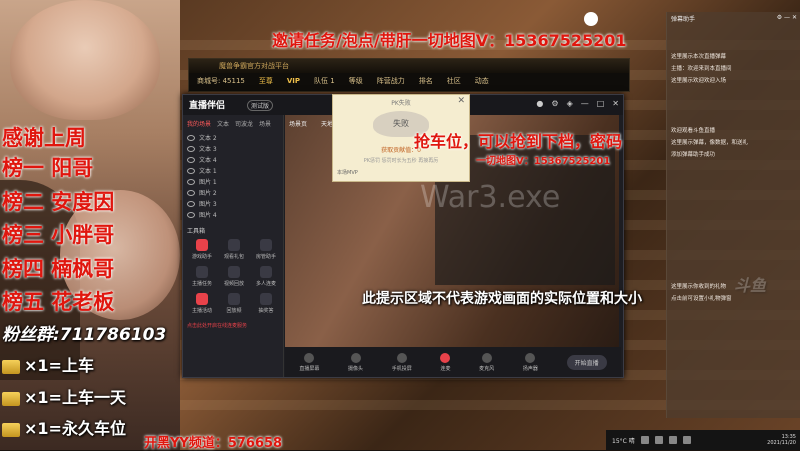  What do you see at coordinates (199, 123) in the screenshot?
I see `tab-scene: 我的场景` at bounding box center [199, 123].